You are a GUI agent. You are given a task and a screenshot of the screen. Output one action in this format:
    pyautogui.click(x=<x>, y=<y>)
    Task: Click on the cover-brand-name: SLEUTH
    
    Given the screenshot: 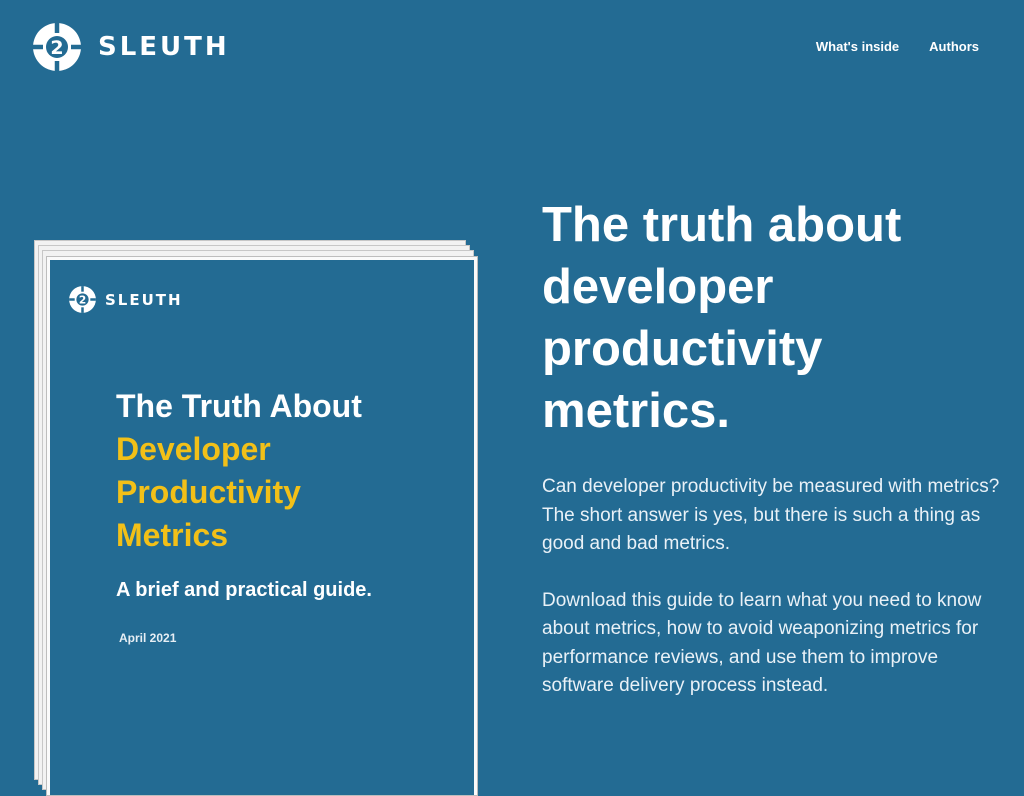 What is the action you would take?
    pyautogui.click(x=144, y=299)
    